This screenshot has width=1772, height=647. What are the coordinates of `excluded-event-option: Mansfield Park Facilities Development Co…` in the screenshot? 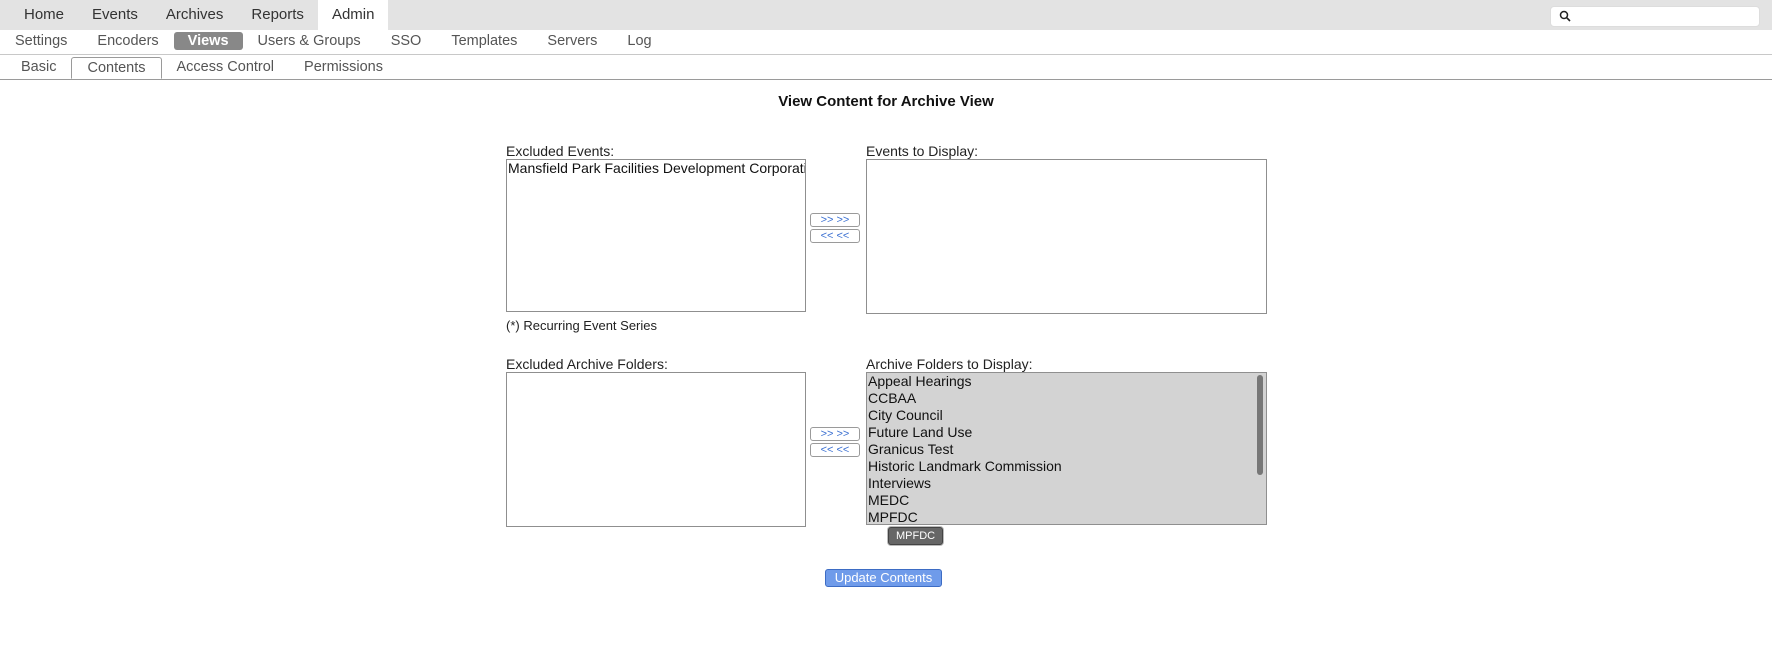 It's located at (656, 168).